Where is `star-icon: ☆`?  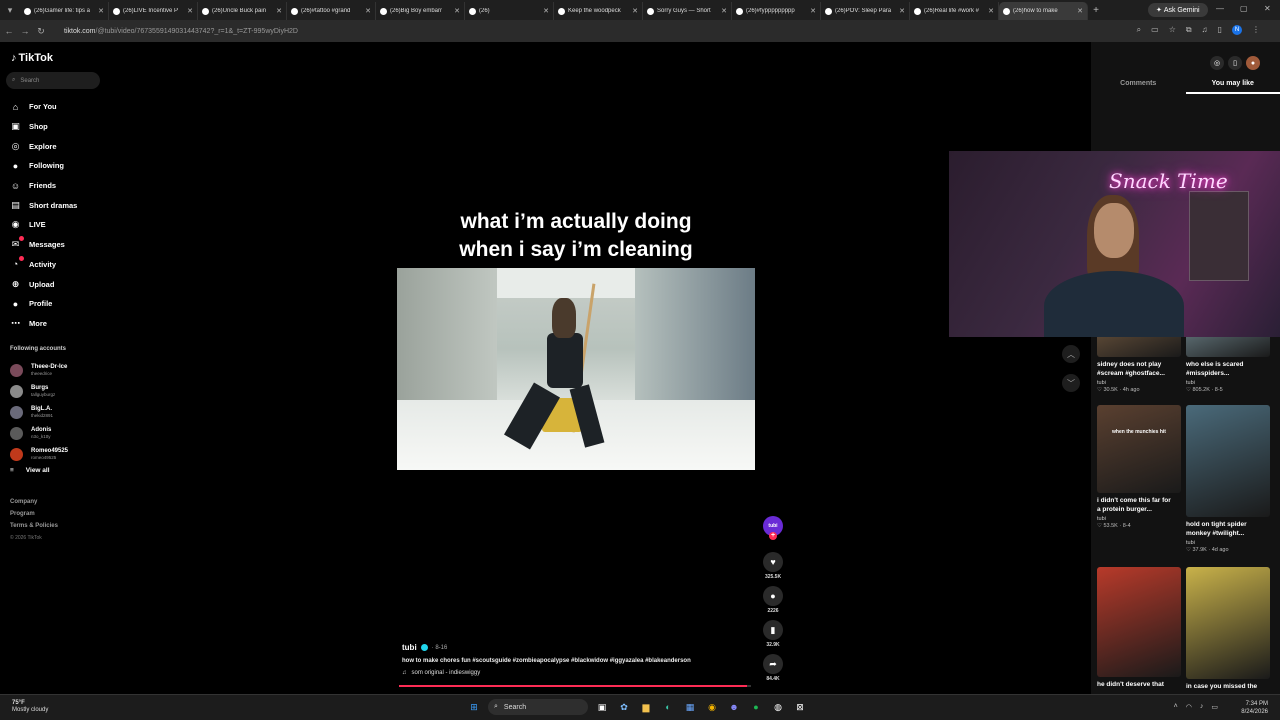
star-icon: ☆ is located at coordinates (1172, 30).